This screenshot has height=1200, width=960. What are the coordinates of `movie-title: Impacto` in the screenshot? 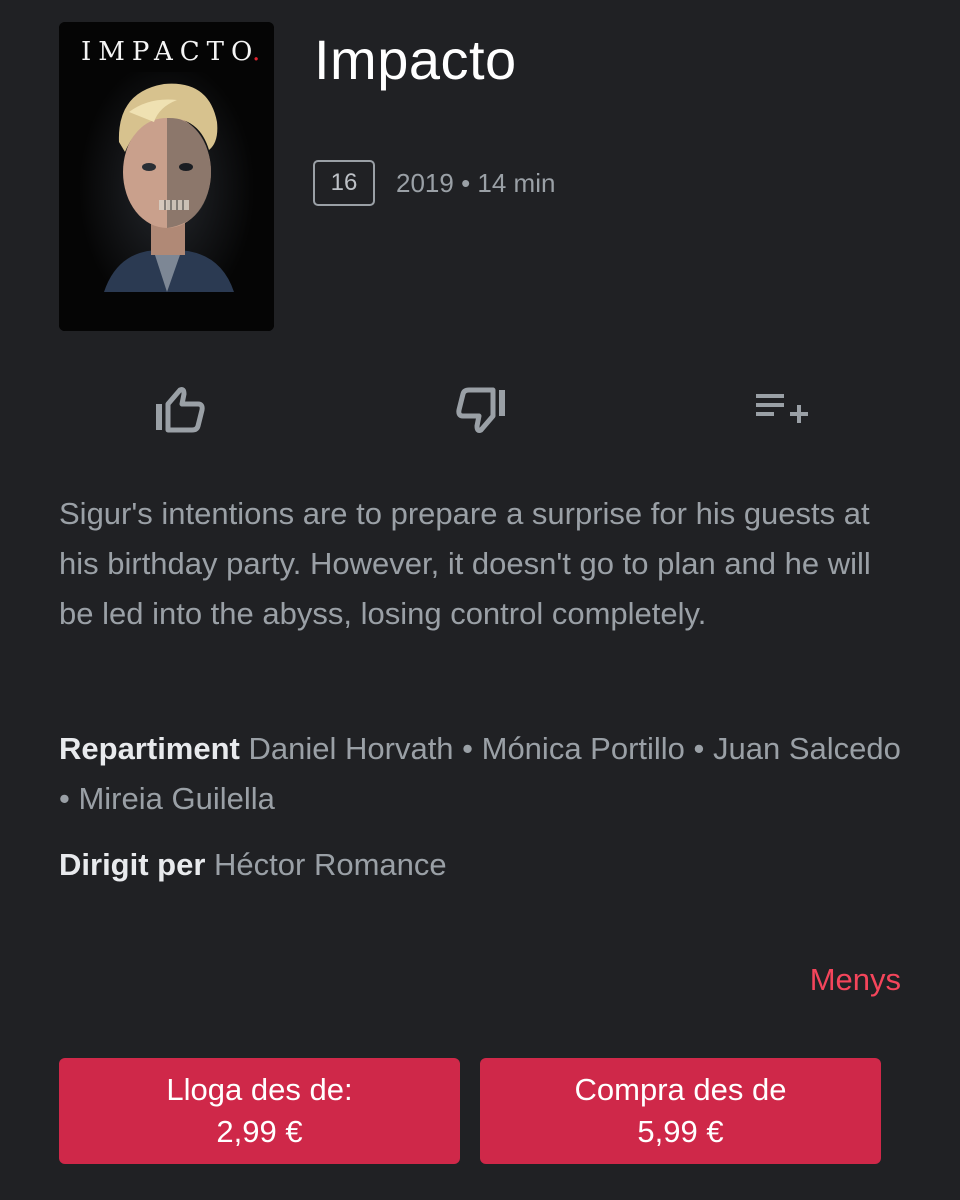 It's located at (415, 59).